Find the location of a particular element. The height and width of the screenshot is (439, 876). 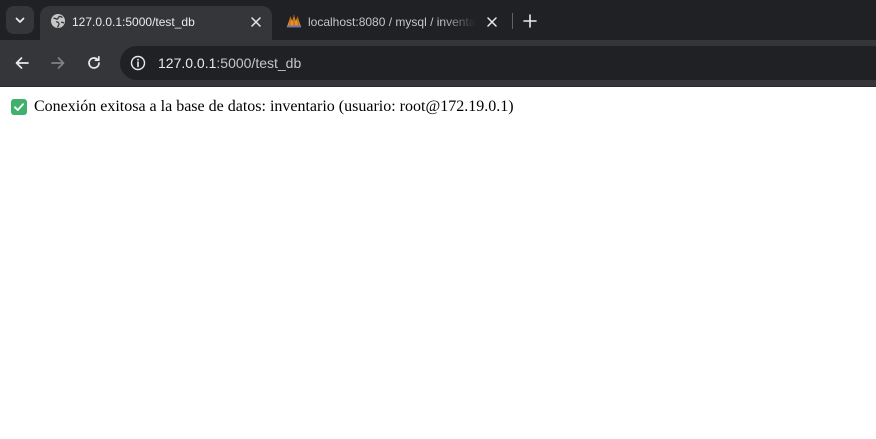

tab-phpmyadmin: localhost:8080 / mysql / inventario is located at coordinates (392, 23).